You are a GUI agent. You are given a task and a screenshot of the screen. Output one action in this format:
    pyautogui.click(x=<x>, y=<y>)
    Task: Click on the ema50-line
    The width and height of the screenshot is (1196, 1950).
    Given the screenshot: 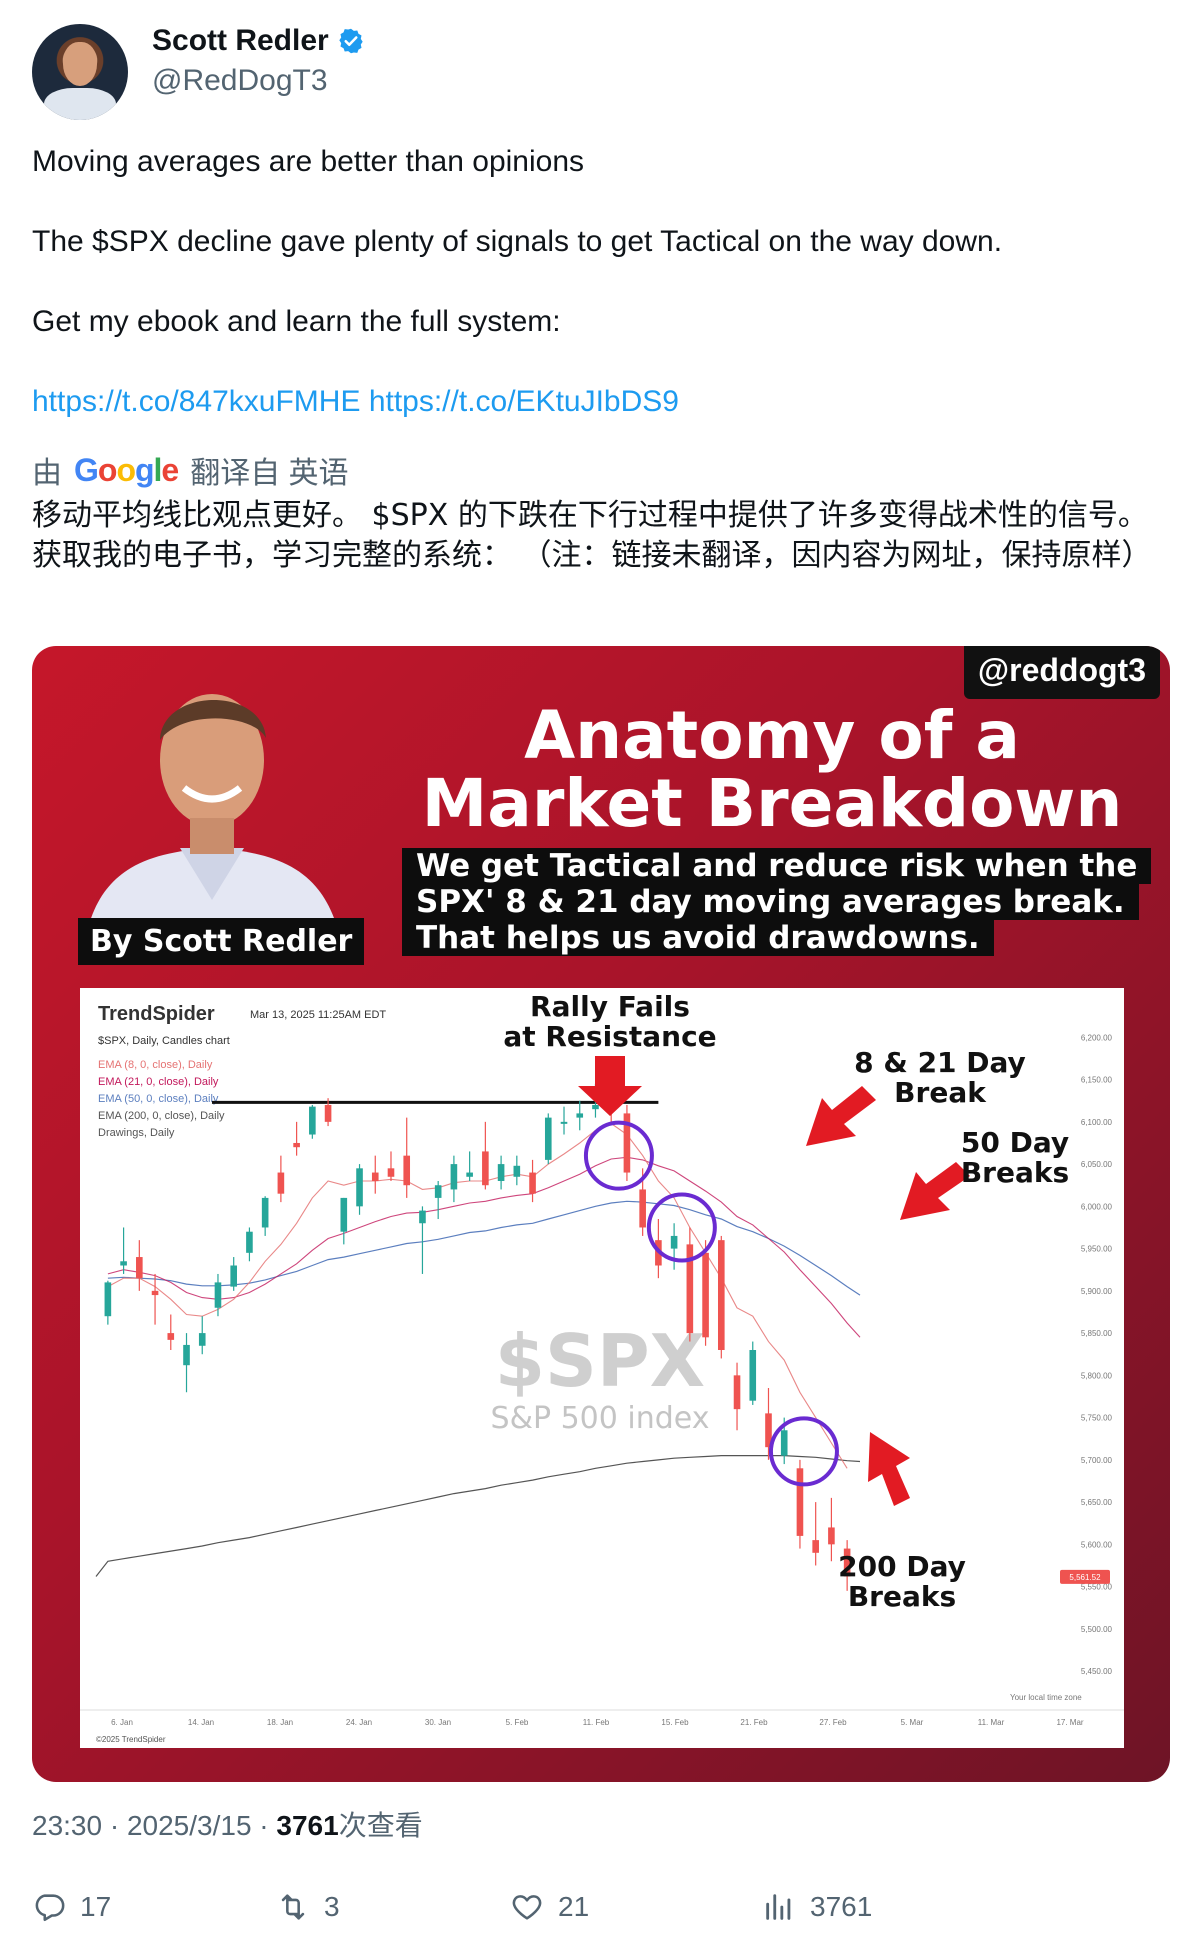 What is the action you would take?
    pyautogui.click(x=484, y=1248)
    